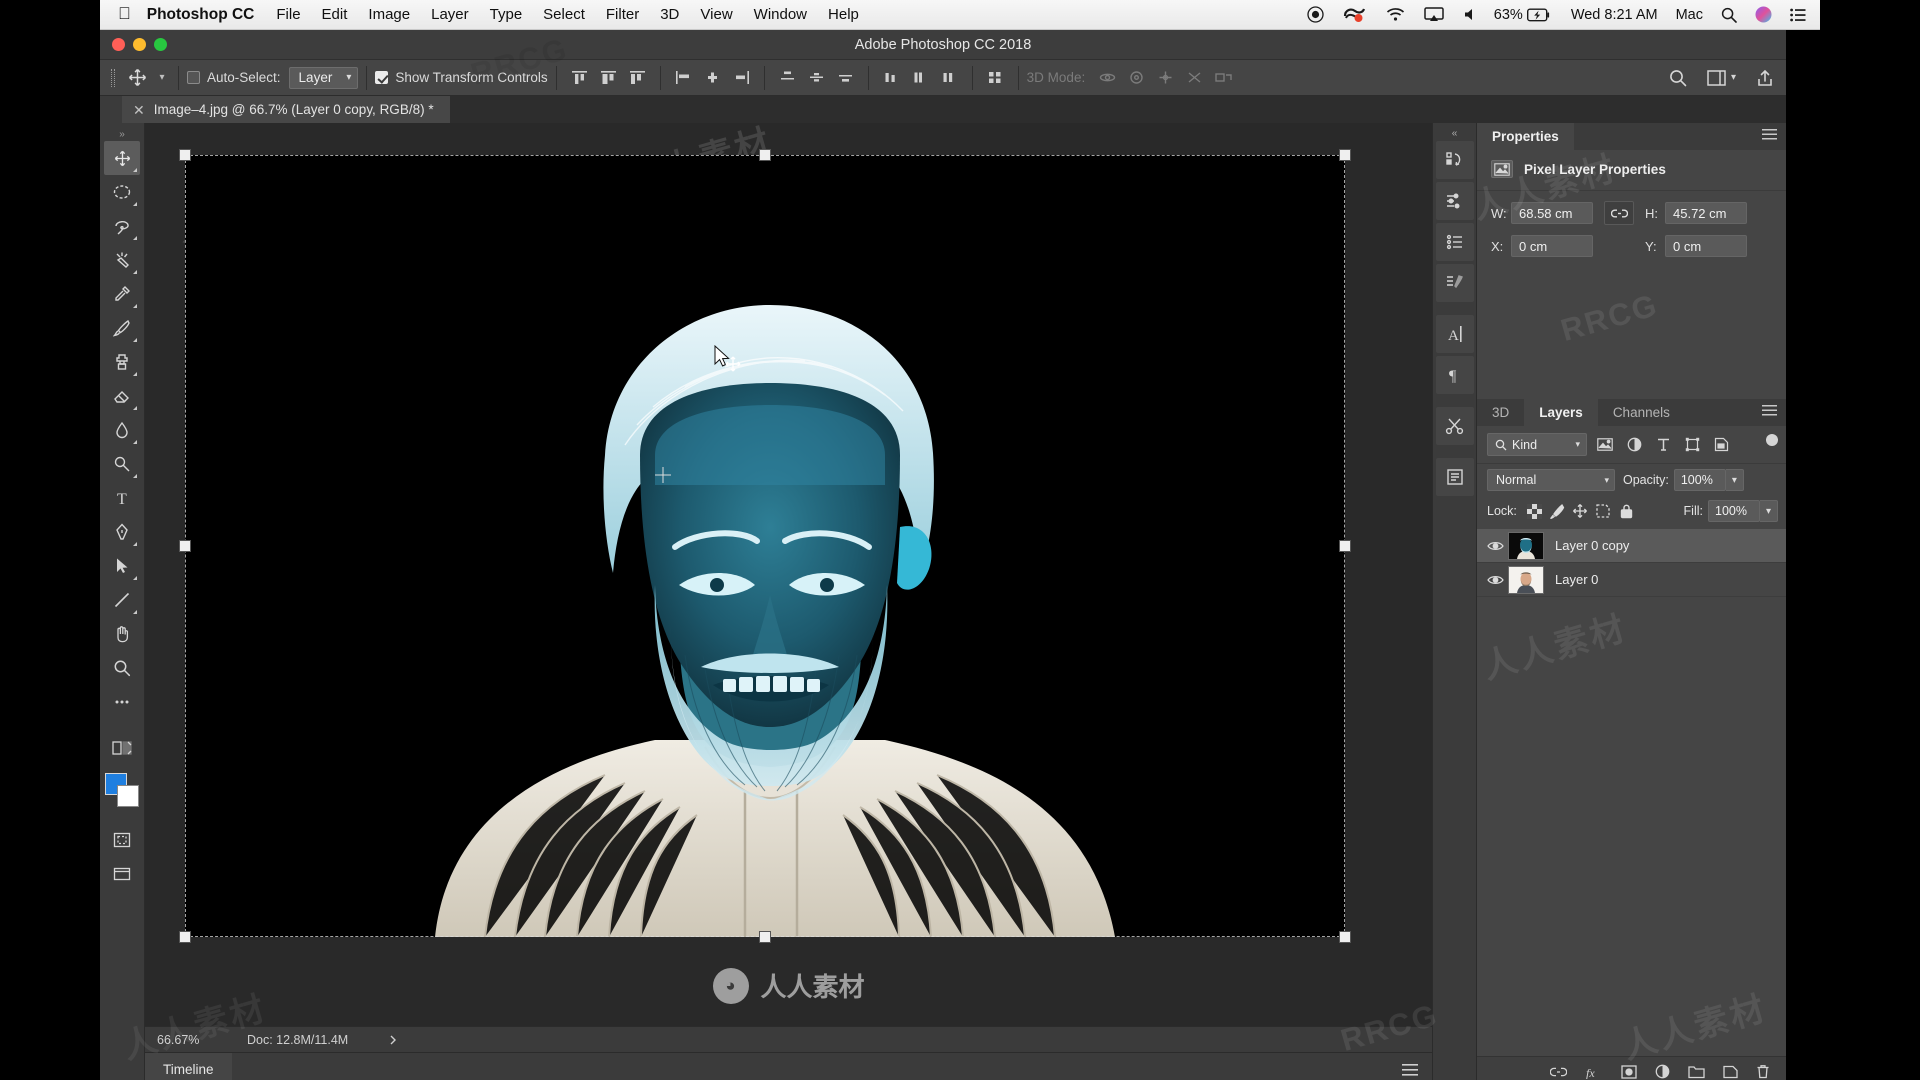  I want to click on tab-properties: Properties, so click(1525, 136).